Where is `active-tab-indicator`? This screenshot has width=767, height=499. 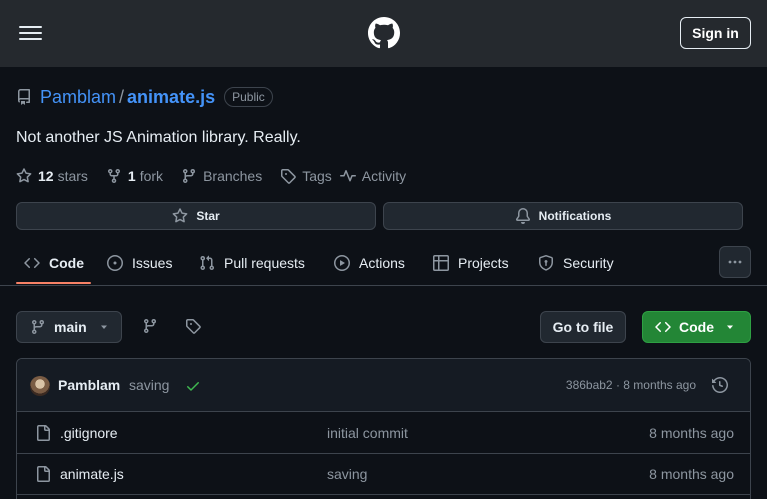
active-tab-indicator is located at coordinates (53, 283).